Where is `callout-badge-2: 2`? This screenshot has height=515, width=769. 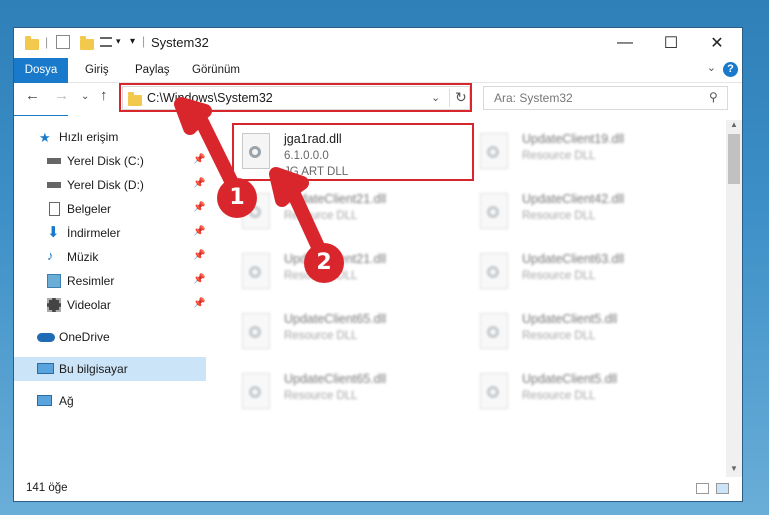
callout-badge-2: 2 is located at coordinates (324, 263).